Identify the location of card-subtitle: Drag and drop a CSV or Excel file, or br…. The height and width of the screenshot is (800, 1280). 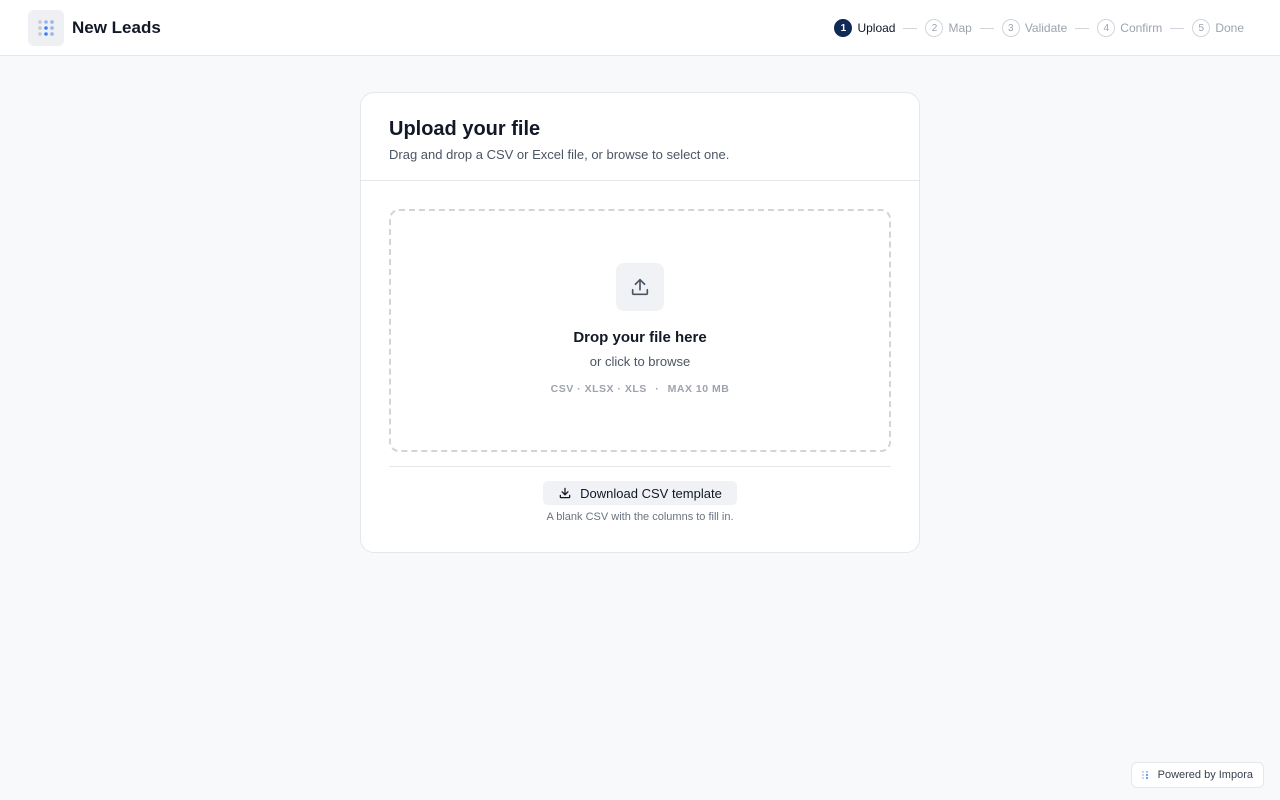
(559, 154).